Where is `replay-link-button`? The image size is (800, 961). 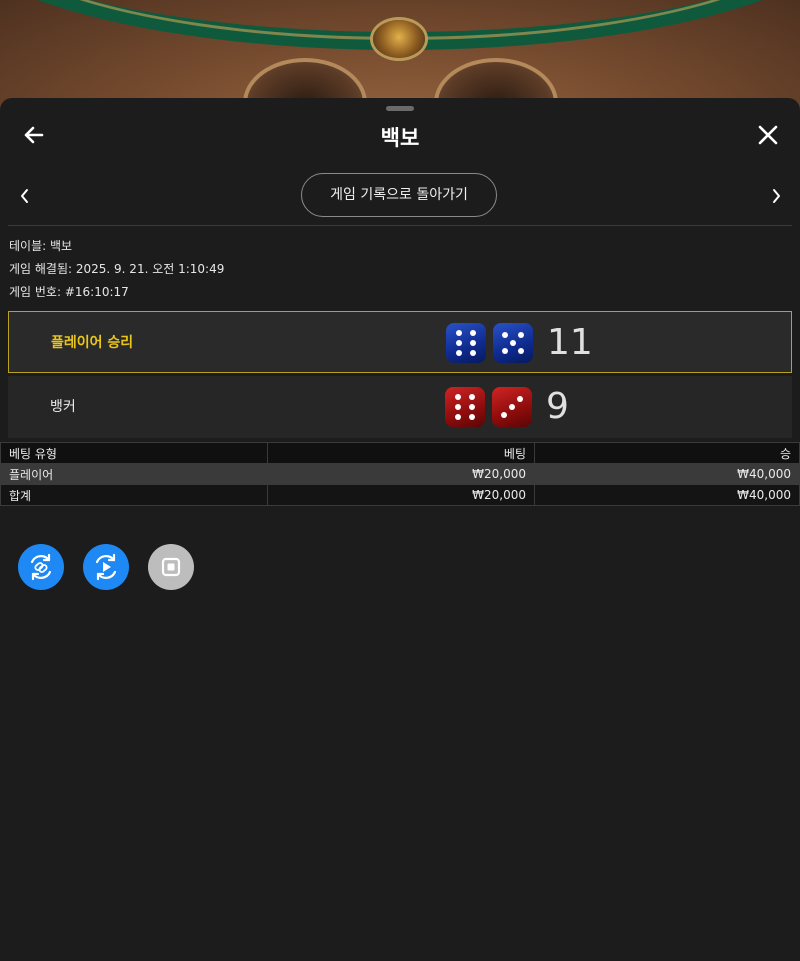
replay-link-button is located at coordinates (41, 567).